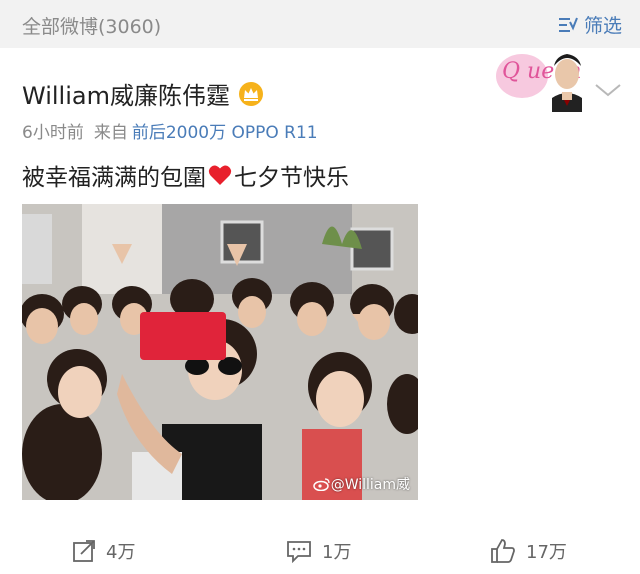  Describe the element at coordinates (53, 133) in the screenshot. I see `post-time: 6小时前` at that location.